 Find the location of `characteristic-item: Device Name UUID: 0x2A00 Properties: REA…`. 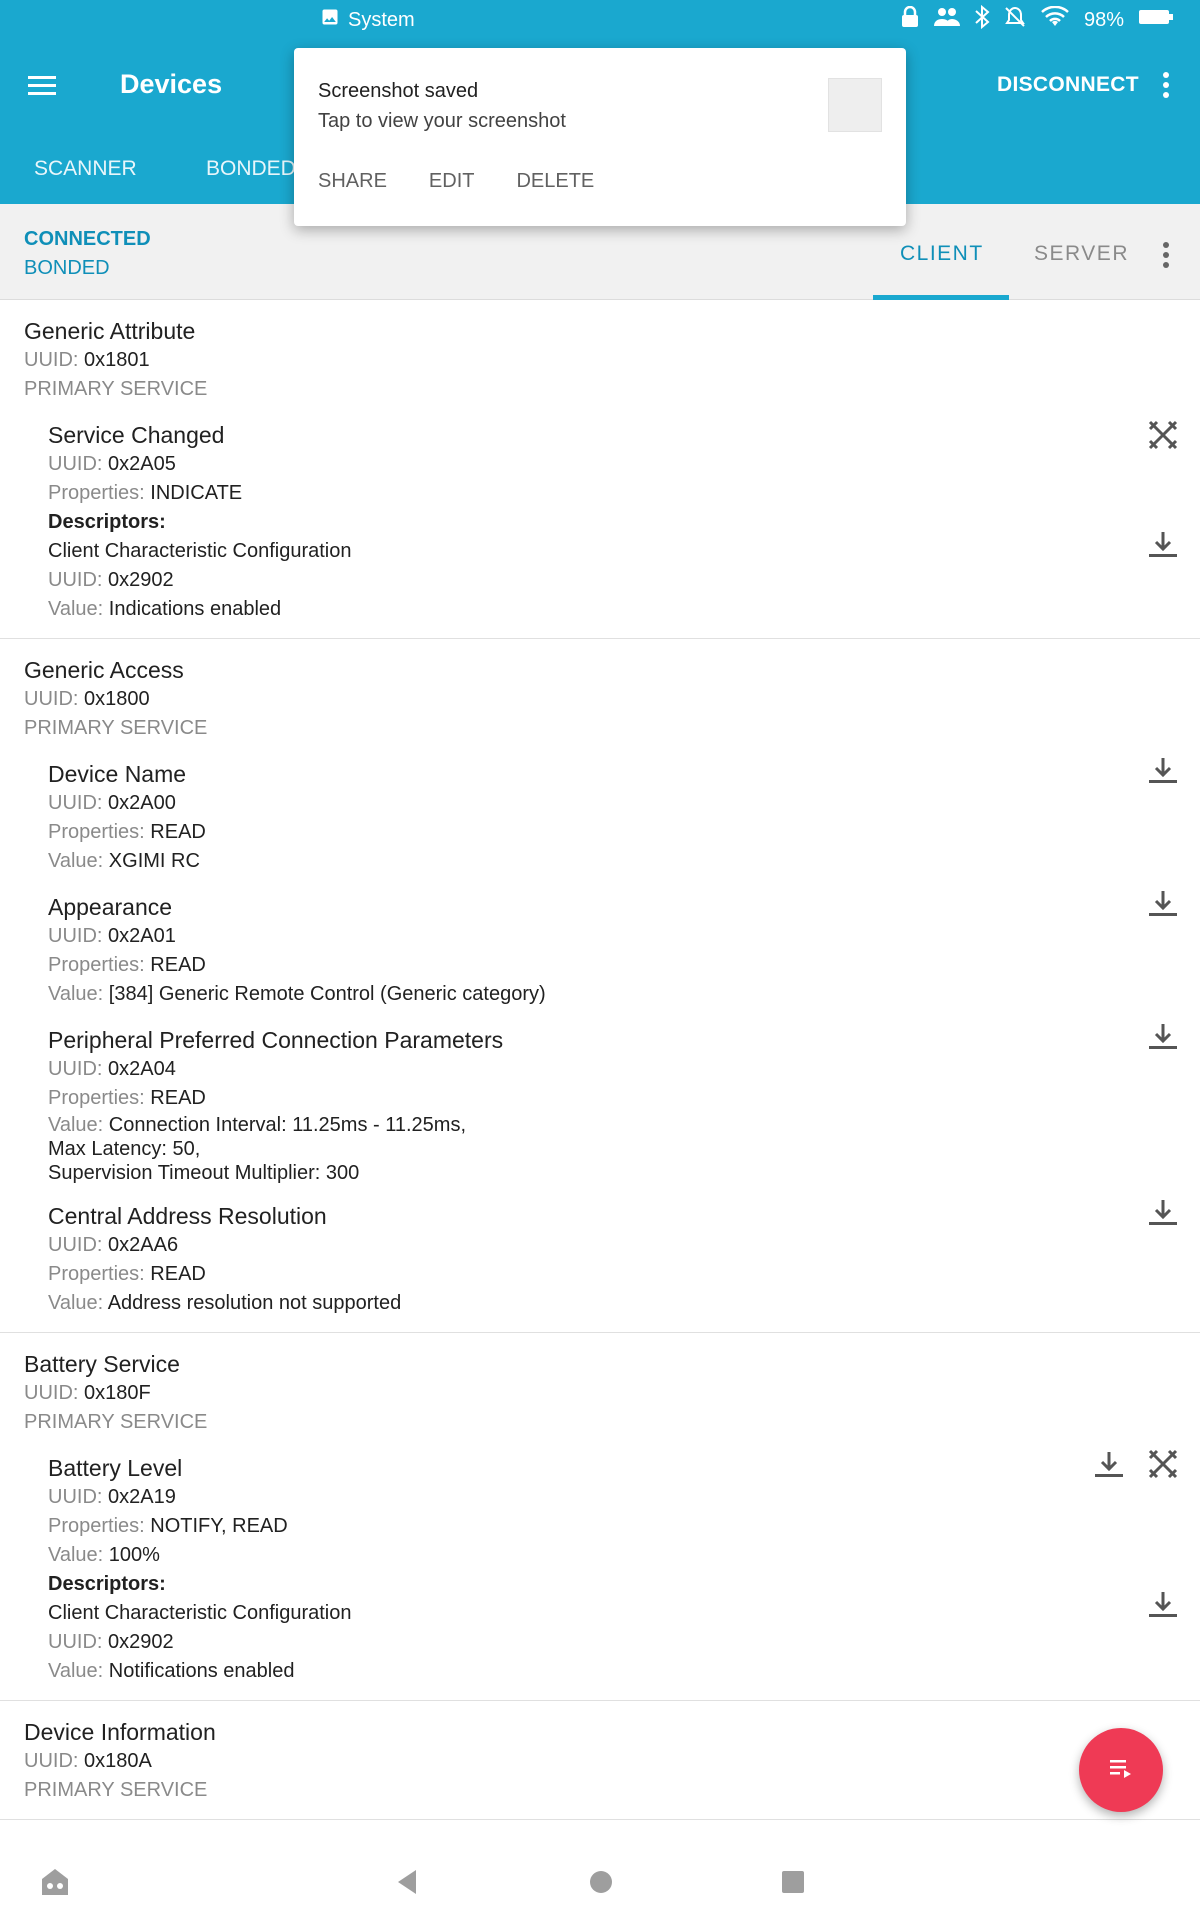

characteristic-item: Device Name UUID: 0x2A00 Properties: REA… is located at coordinates (612, 817).